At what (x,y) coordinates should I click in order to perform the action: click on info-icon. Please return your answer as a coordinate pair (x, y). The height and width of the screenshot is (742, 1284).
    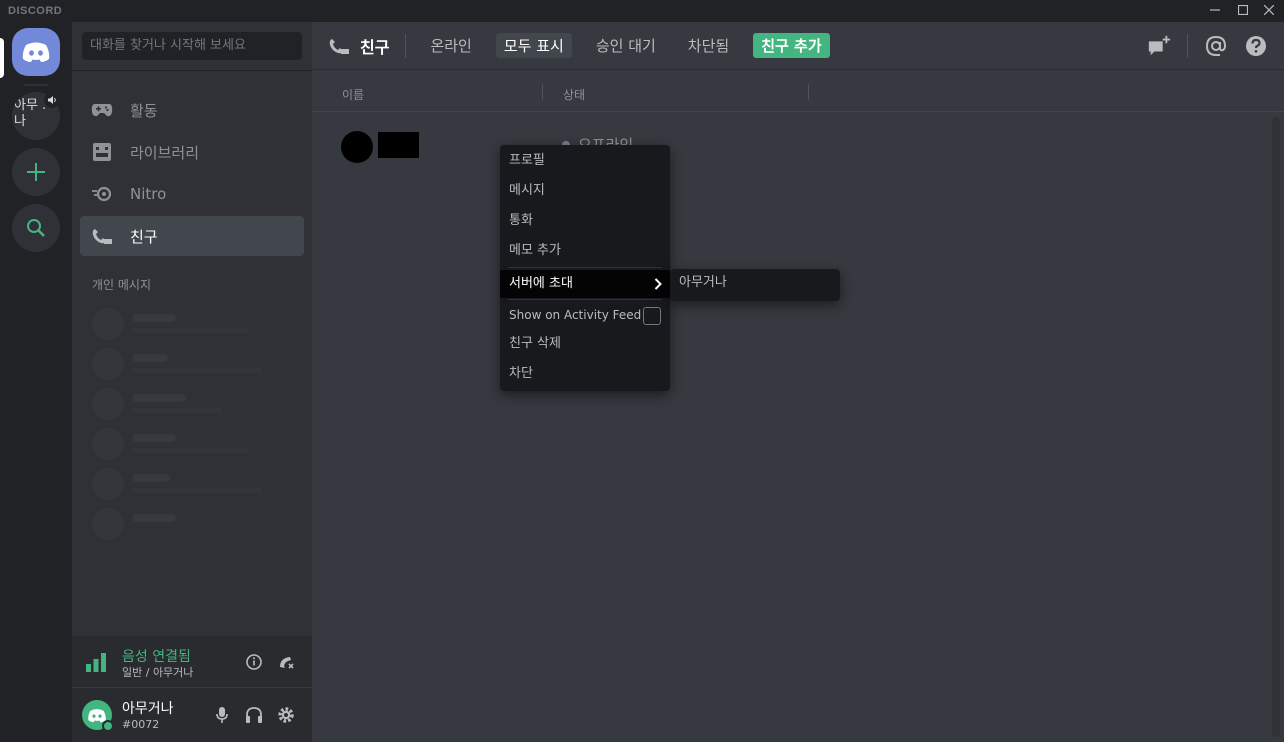
    Looking at the image, I should click on (254, 662).